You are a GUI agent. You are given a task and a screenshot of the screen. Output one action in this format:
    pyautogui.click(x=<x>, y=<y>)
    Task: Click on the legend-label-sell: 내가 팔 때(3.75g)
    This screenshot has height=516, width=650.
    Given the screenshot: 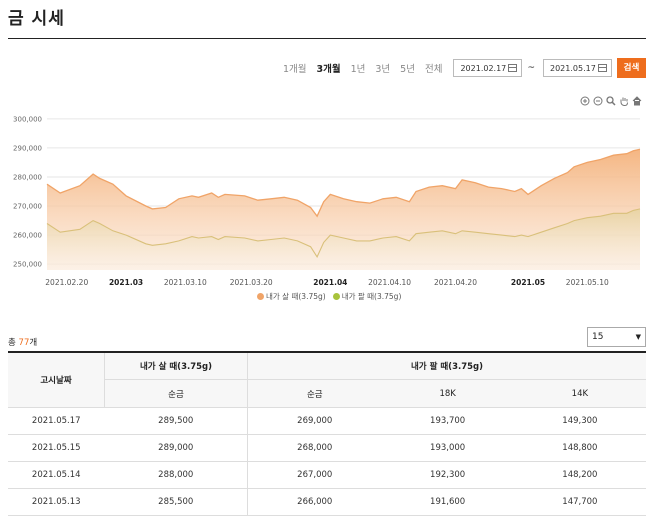 What is the action you would take?
    pyautogui.click(x=372, y=296)
    